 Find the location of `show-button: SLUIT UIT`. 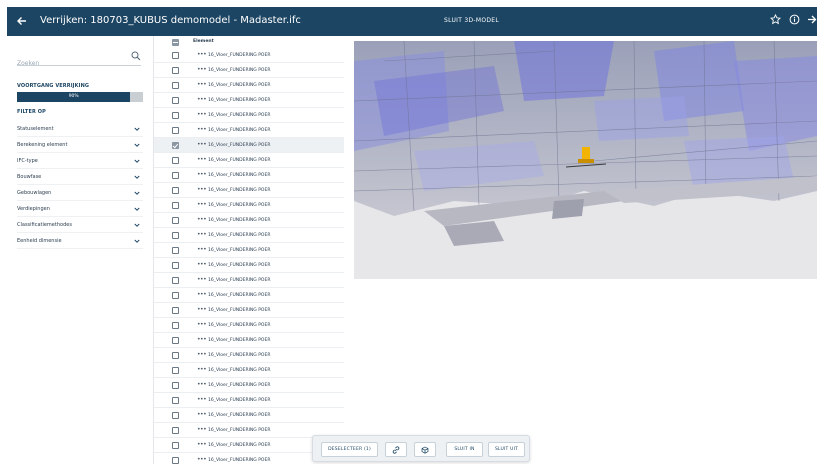

show-button: SLUIT UIT is located at coordinates (506, 449).